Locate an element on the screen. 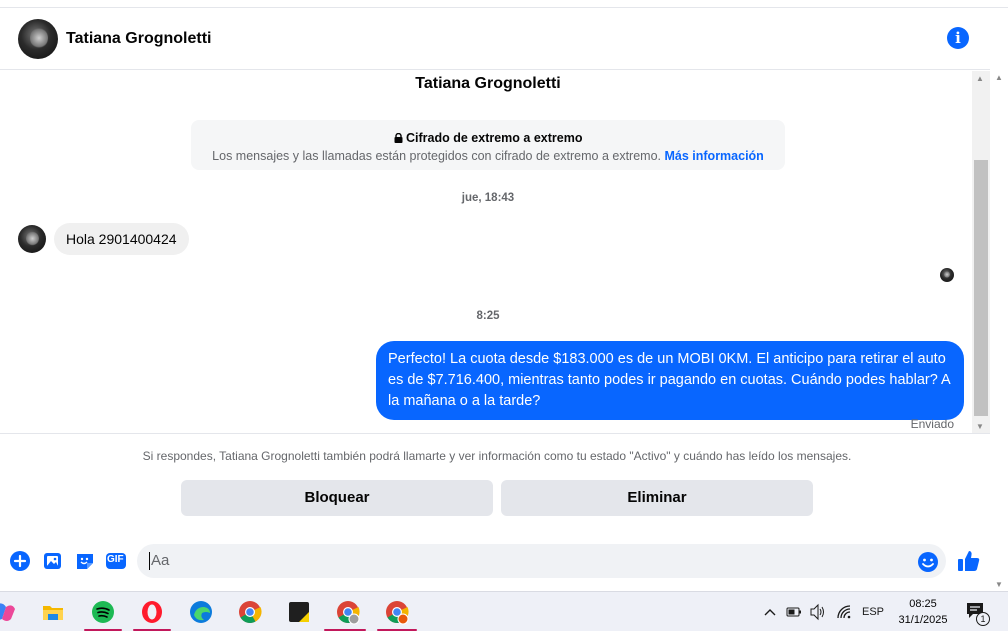 This screenshot has width=1008, height=635. language-indicator: ESP is located at coordinates (873, 612).